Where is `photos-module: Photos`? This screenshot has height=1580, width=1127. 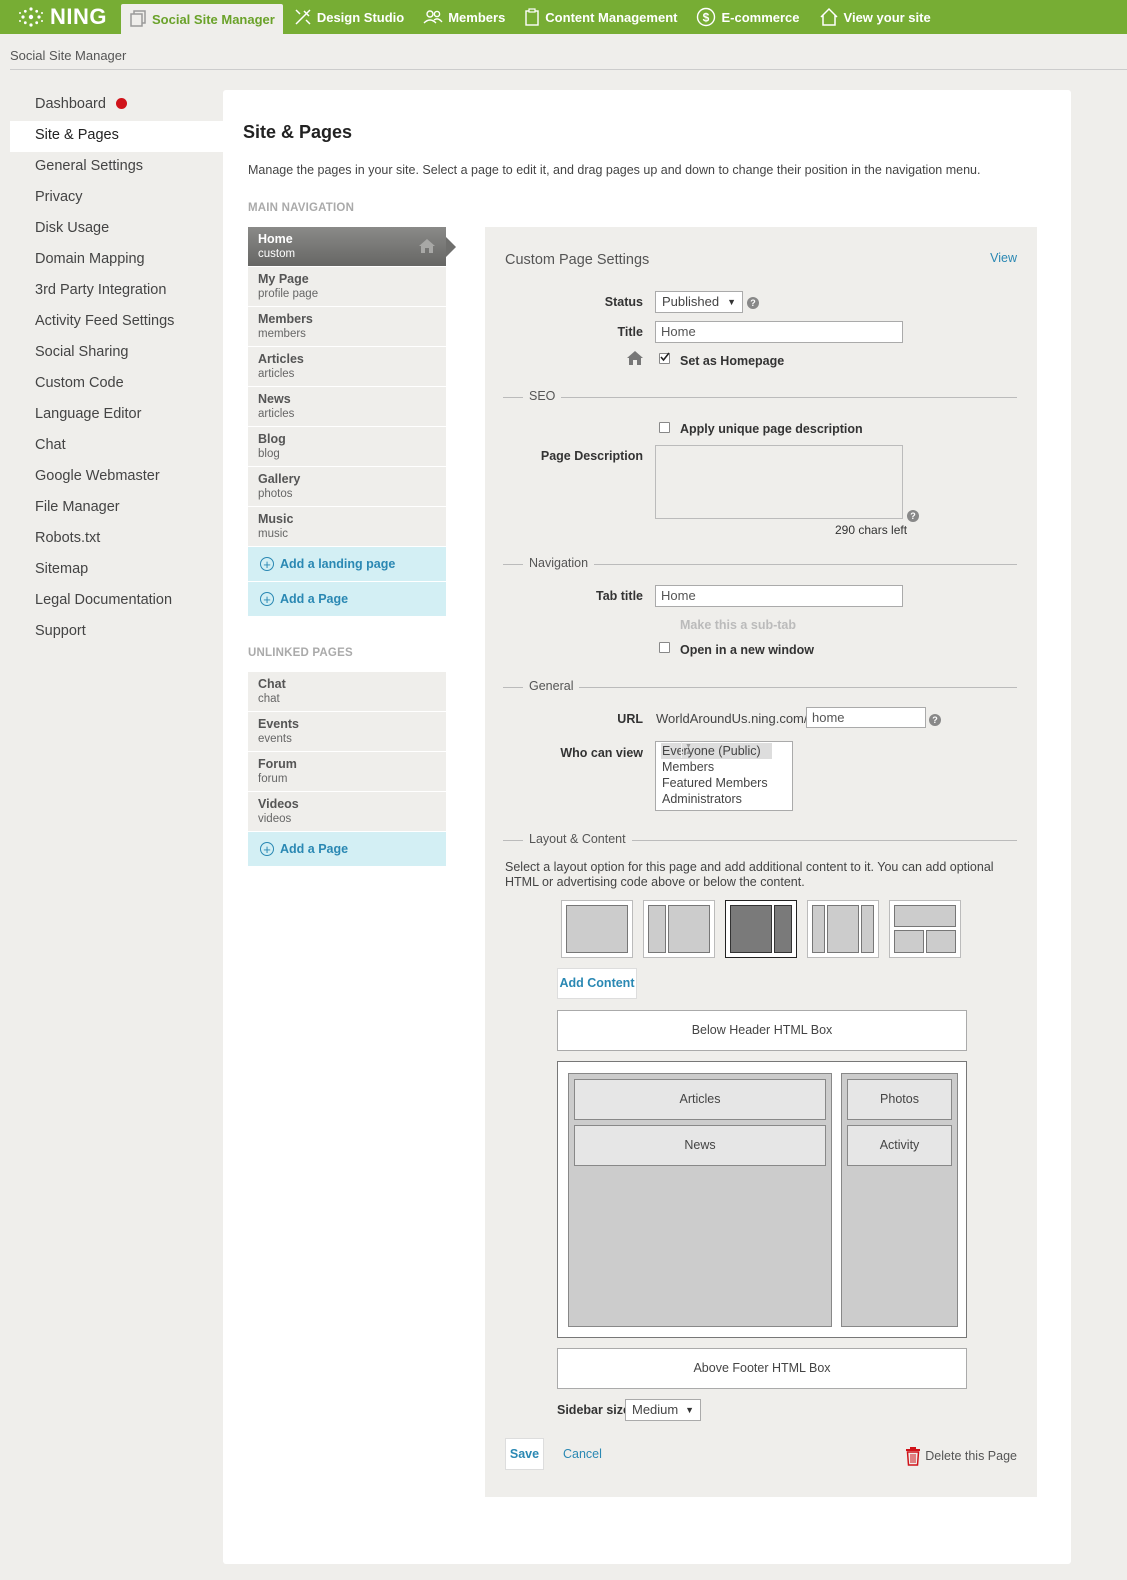
photos-module: Photos is located at coordinates (899, 1099).